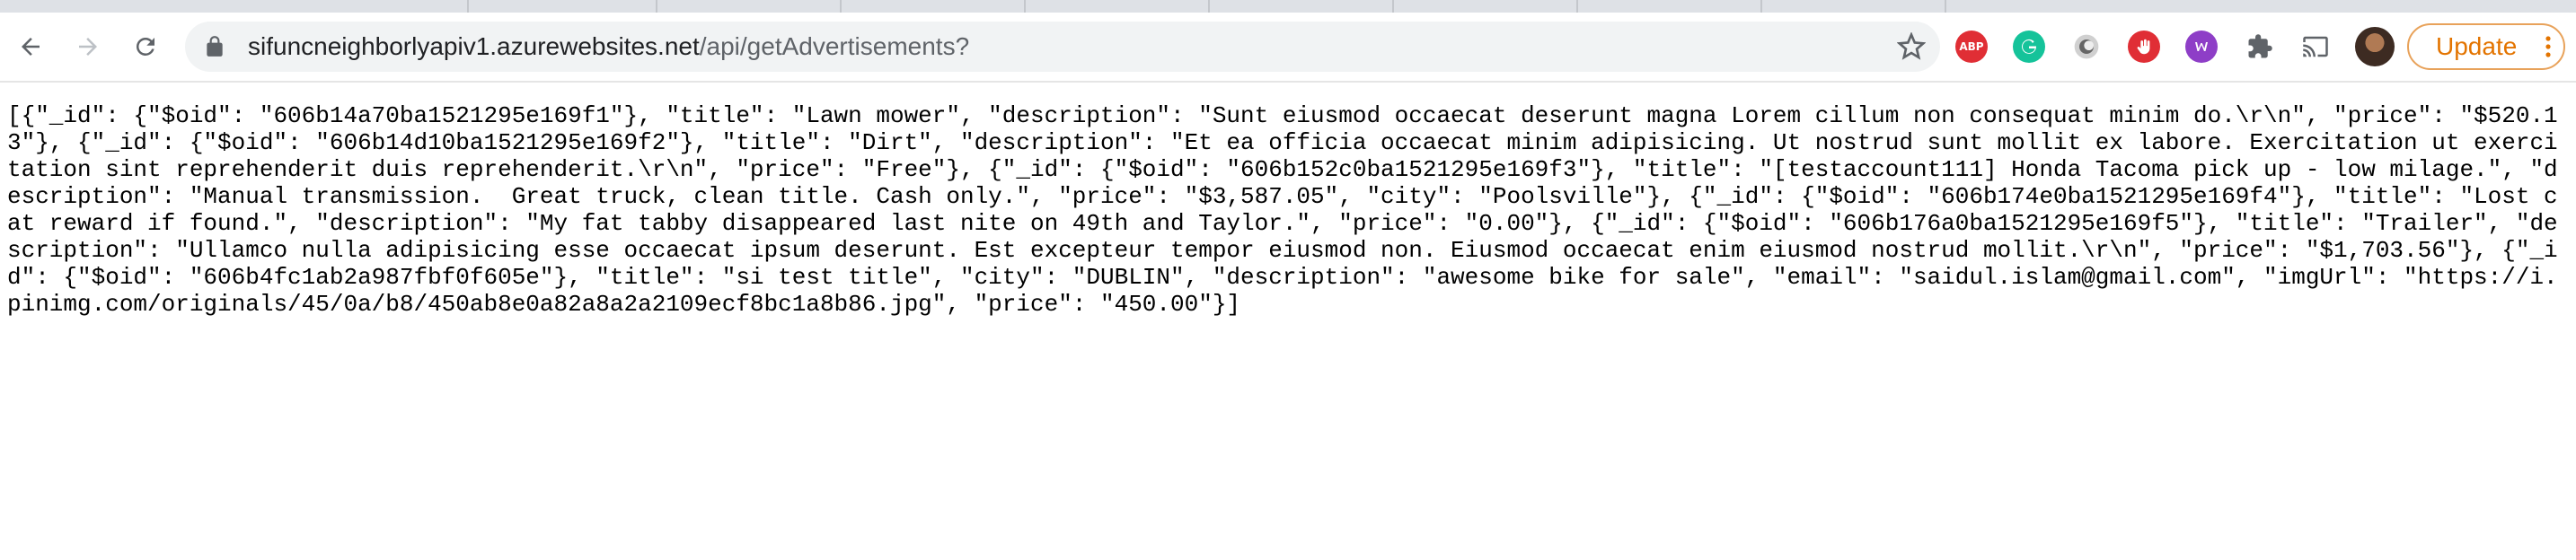 This screenshot has height=560, width=2576. I want to click on lock-icon, so click(214, 47).